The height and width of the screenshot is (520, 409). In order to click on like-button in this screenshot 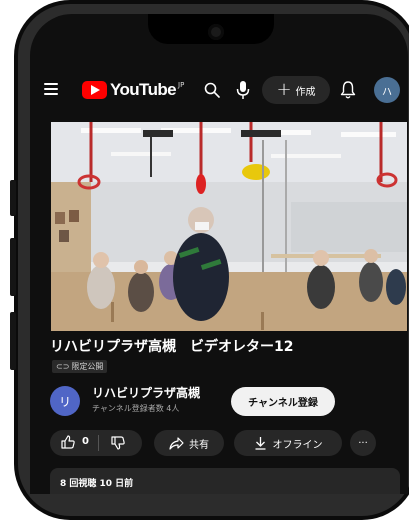, I will do `click(68, 443)`.